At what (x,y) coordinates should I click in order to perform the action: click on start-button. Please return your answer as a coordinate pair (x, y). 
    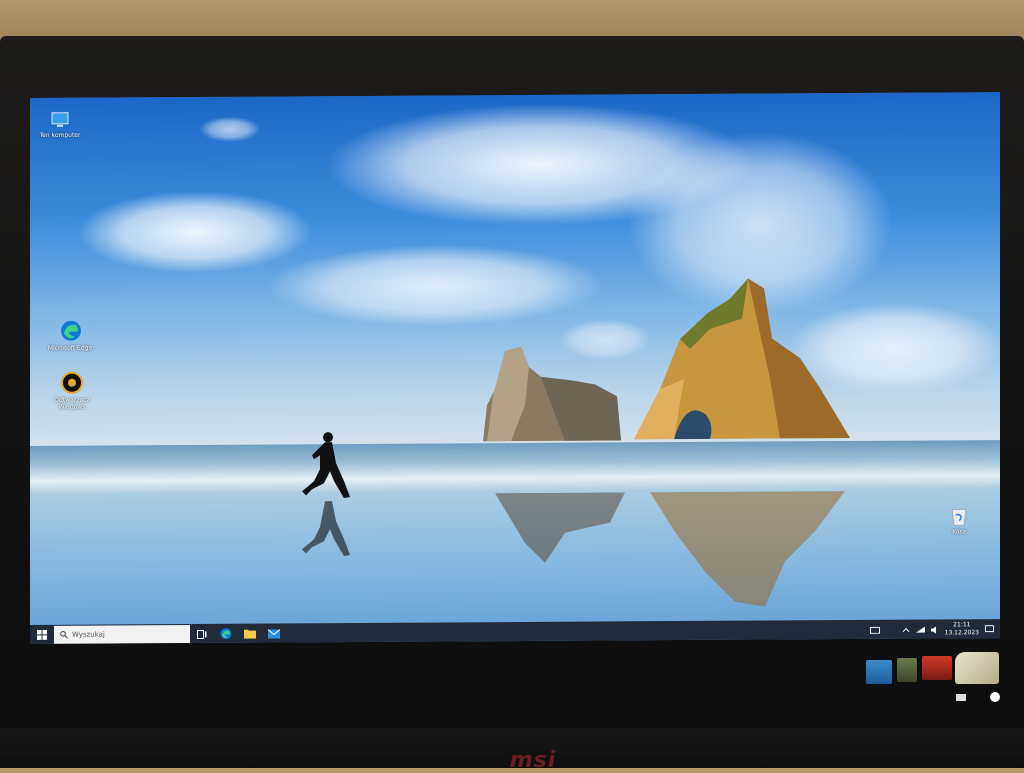
    Looking at the image, I should click on (42, 634).